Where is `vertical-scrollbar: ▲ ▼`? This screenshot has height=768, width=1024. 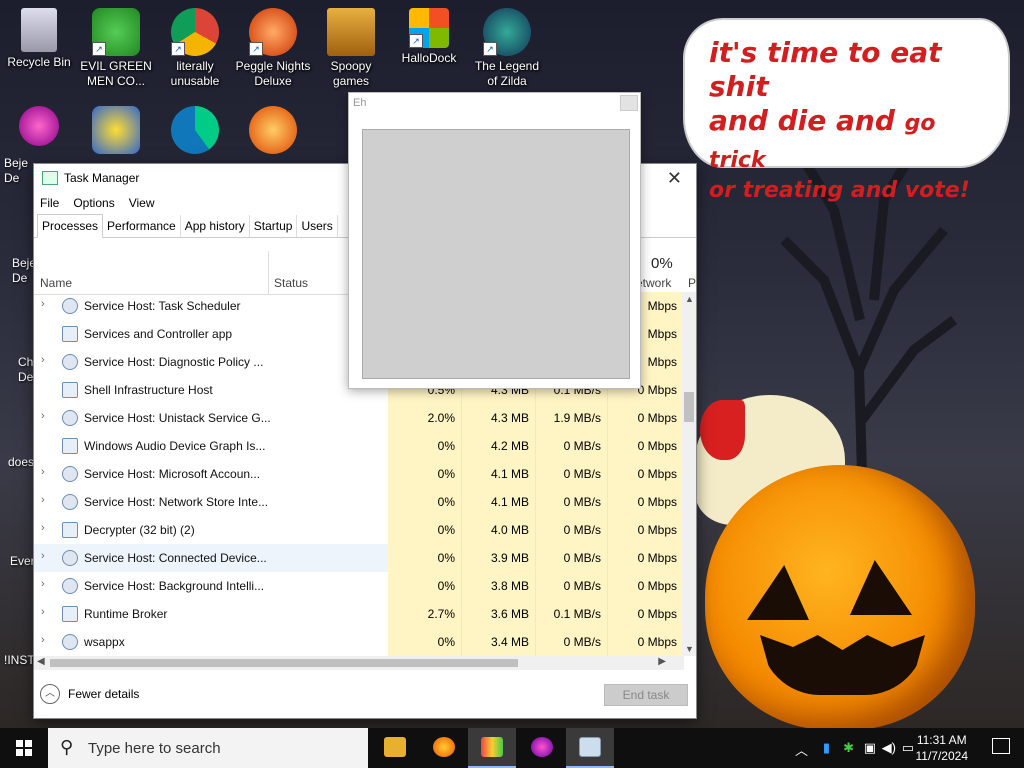
vertical-scrollbar: ▲ ▼ is located at coordinates (689, 474).